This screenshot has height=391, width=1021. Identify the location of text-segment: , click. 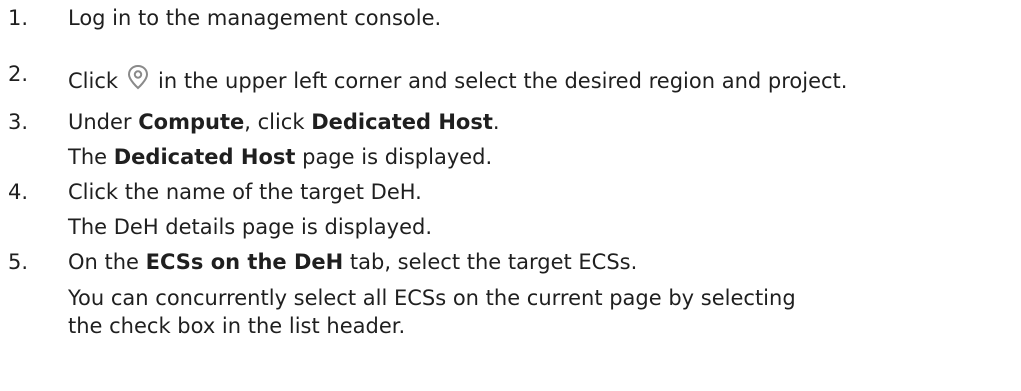
(278, 122).